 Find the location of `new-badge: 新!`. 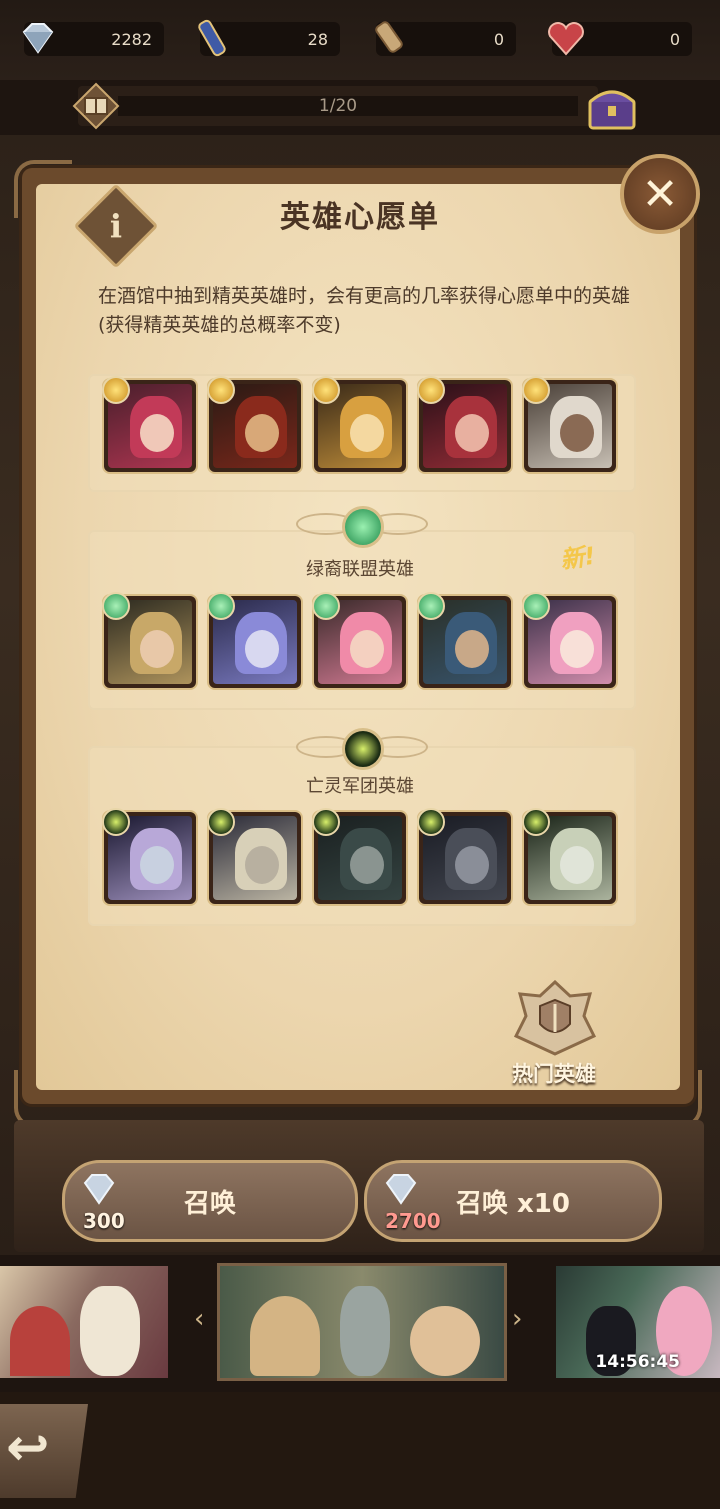

new-badge: 新! is located at coordinates (578, 558).